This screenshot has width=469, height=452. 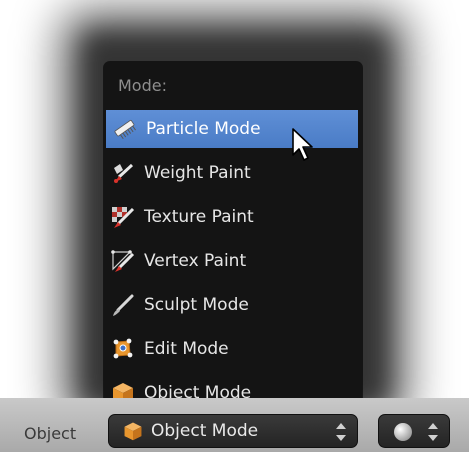 I want to click on object-menu: Object, so click(x=50, y=433).